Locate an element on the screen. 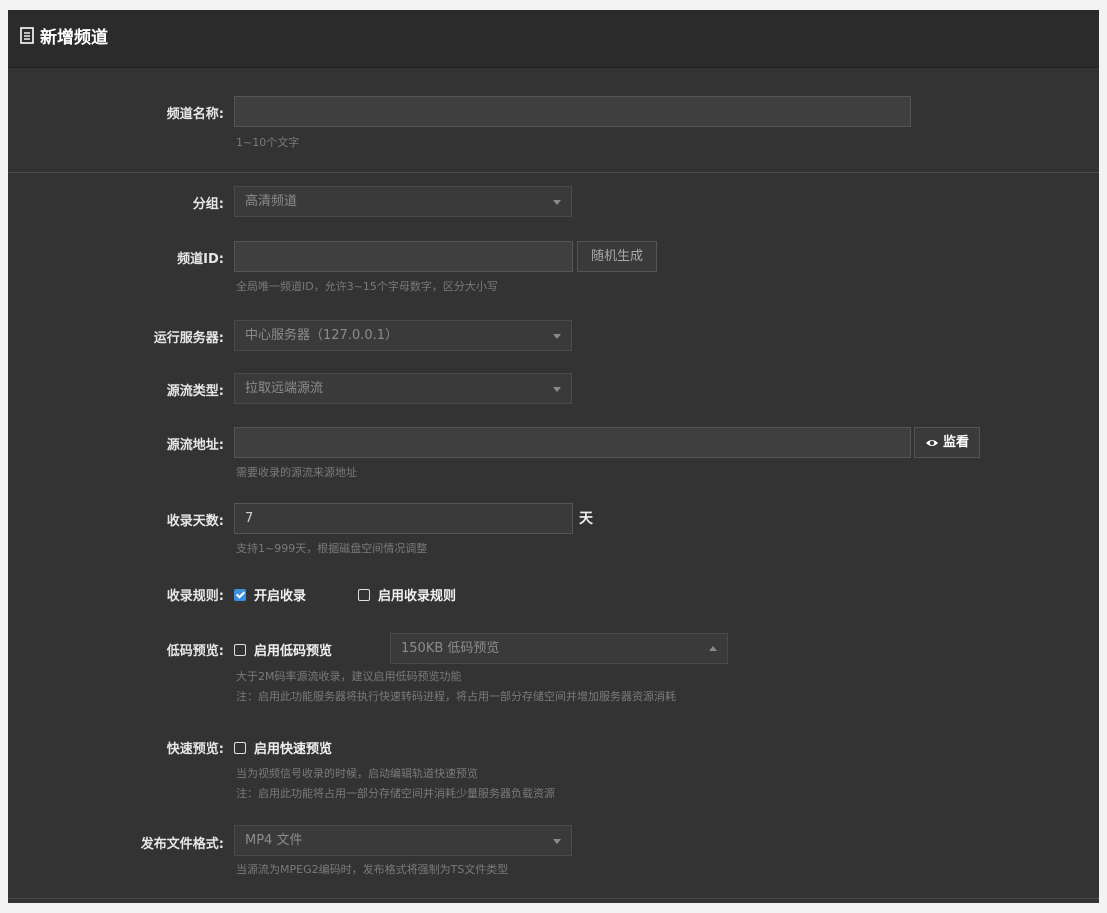  publish-format-select-value: MP4 文件 is located at coordinates (274, 840).